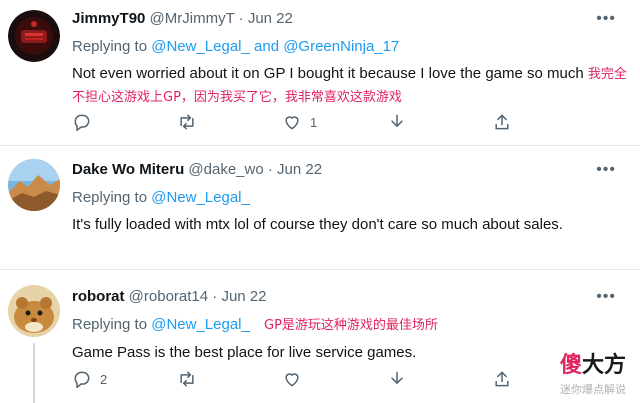 The width and height of the screenshot is (640, 403). I want to click on watermark-title: 傻大方, so click(593, 363).